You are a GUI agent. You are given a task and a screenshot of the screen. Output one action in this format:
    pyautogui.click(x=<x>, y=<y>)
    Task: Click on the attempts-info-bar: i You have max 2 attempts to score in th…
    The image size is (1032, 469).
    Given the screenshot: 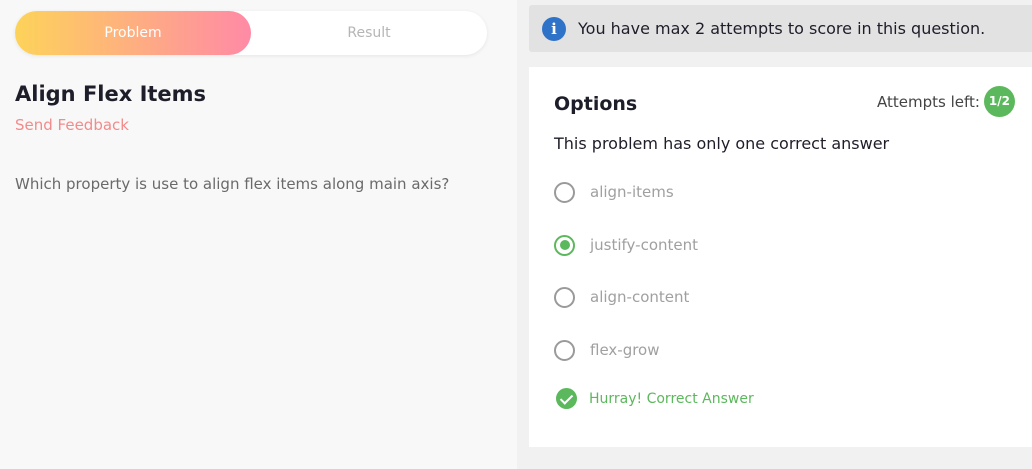 What is the action you would take?
    pyautogui.click(x=780, y=28)
    